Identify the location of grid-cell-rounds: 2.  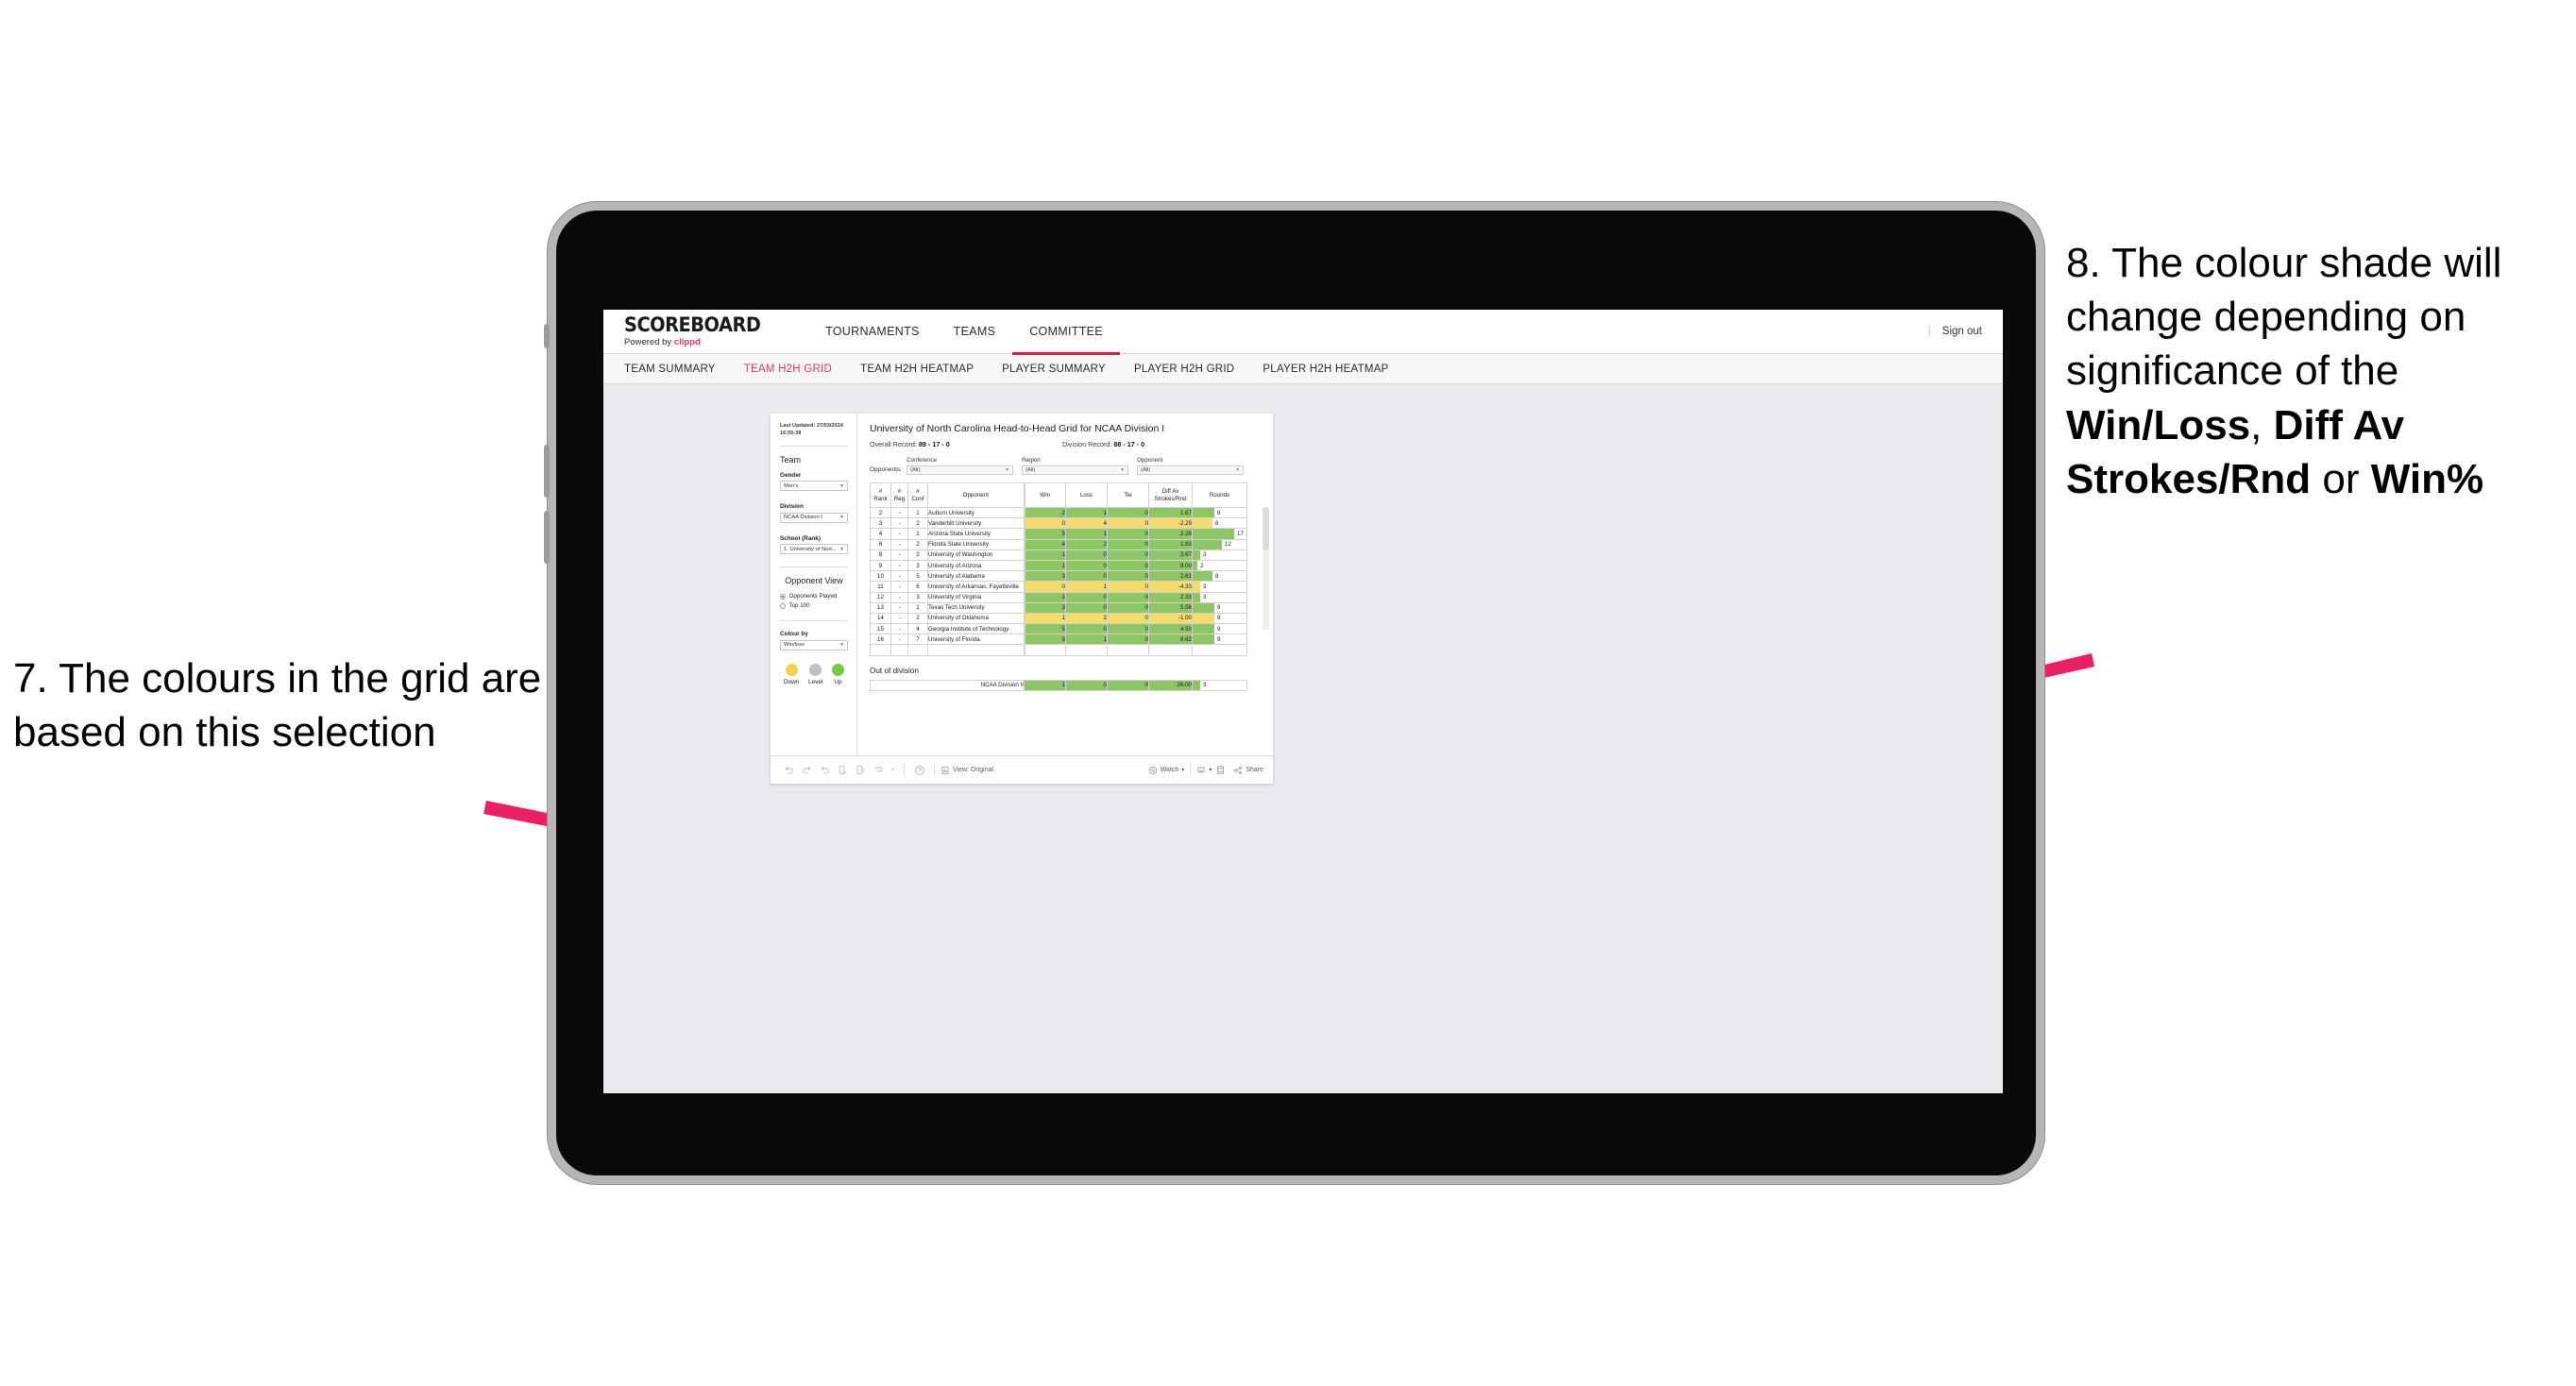
(1219, 566).